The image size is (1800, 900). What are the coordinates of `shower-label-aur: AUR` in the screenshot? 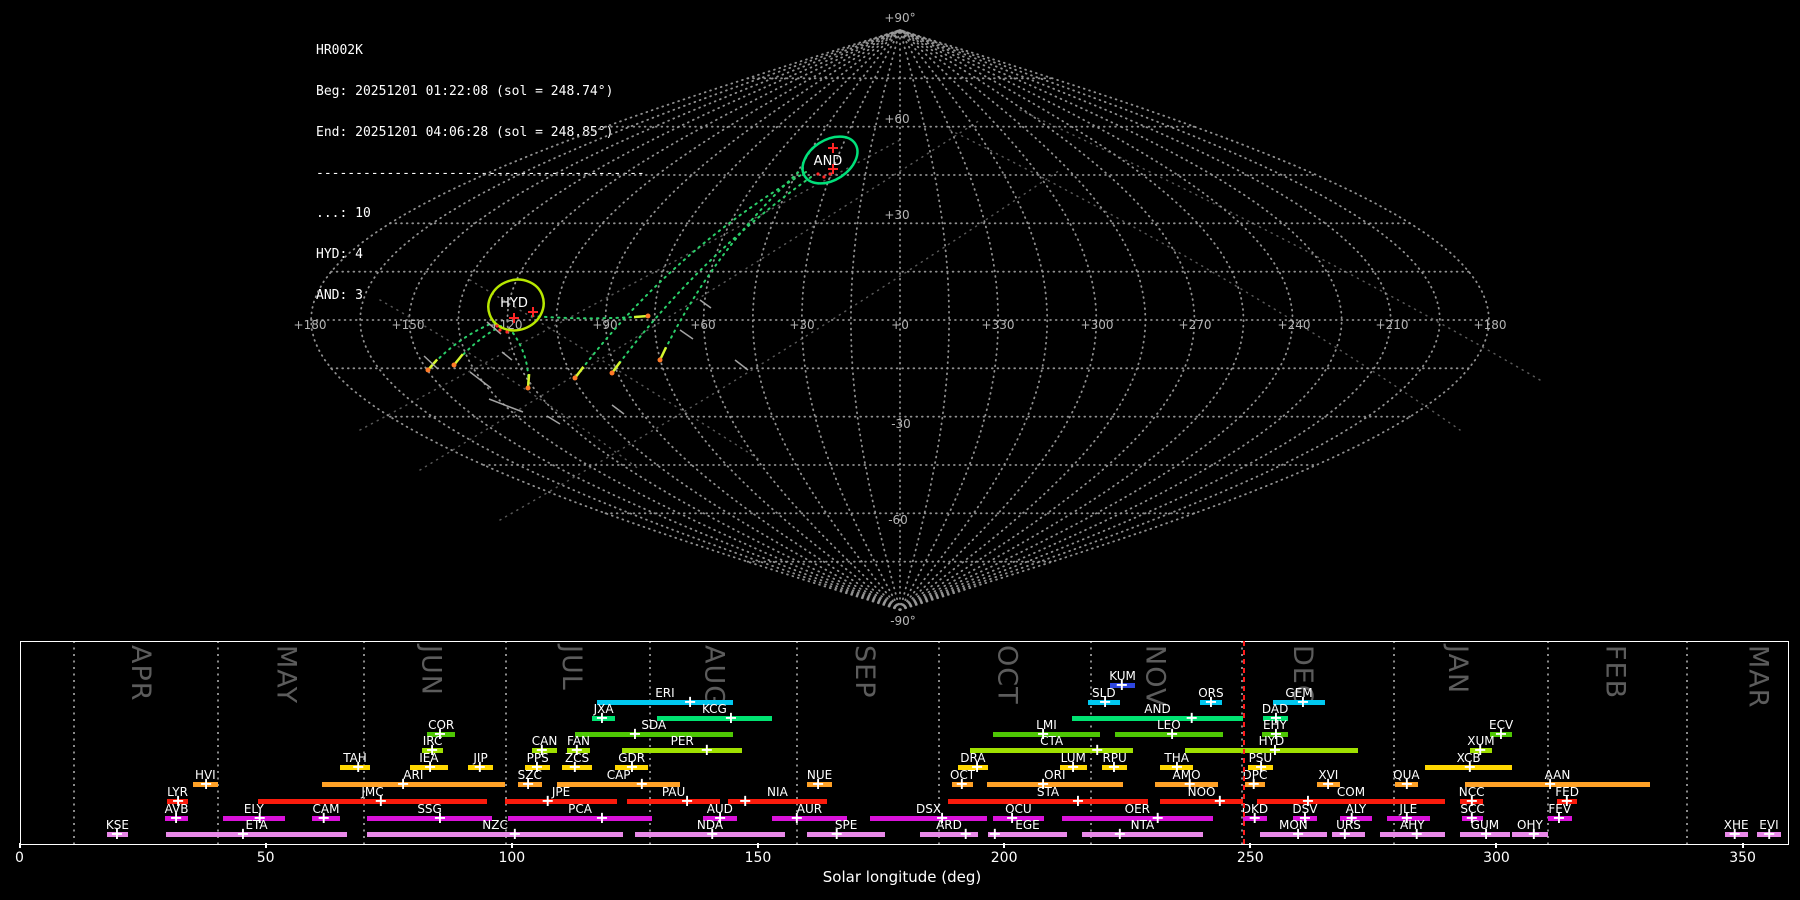 It's located at (809, 809).